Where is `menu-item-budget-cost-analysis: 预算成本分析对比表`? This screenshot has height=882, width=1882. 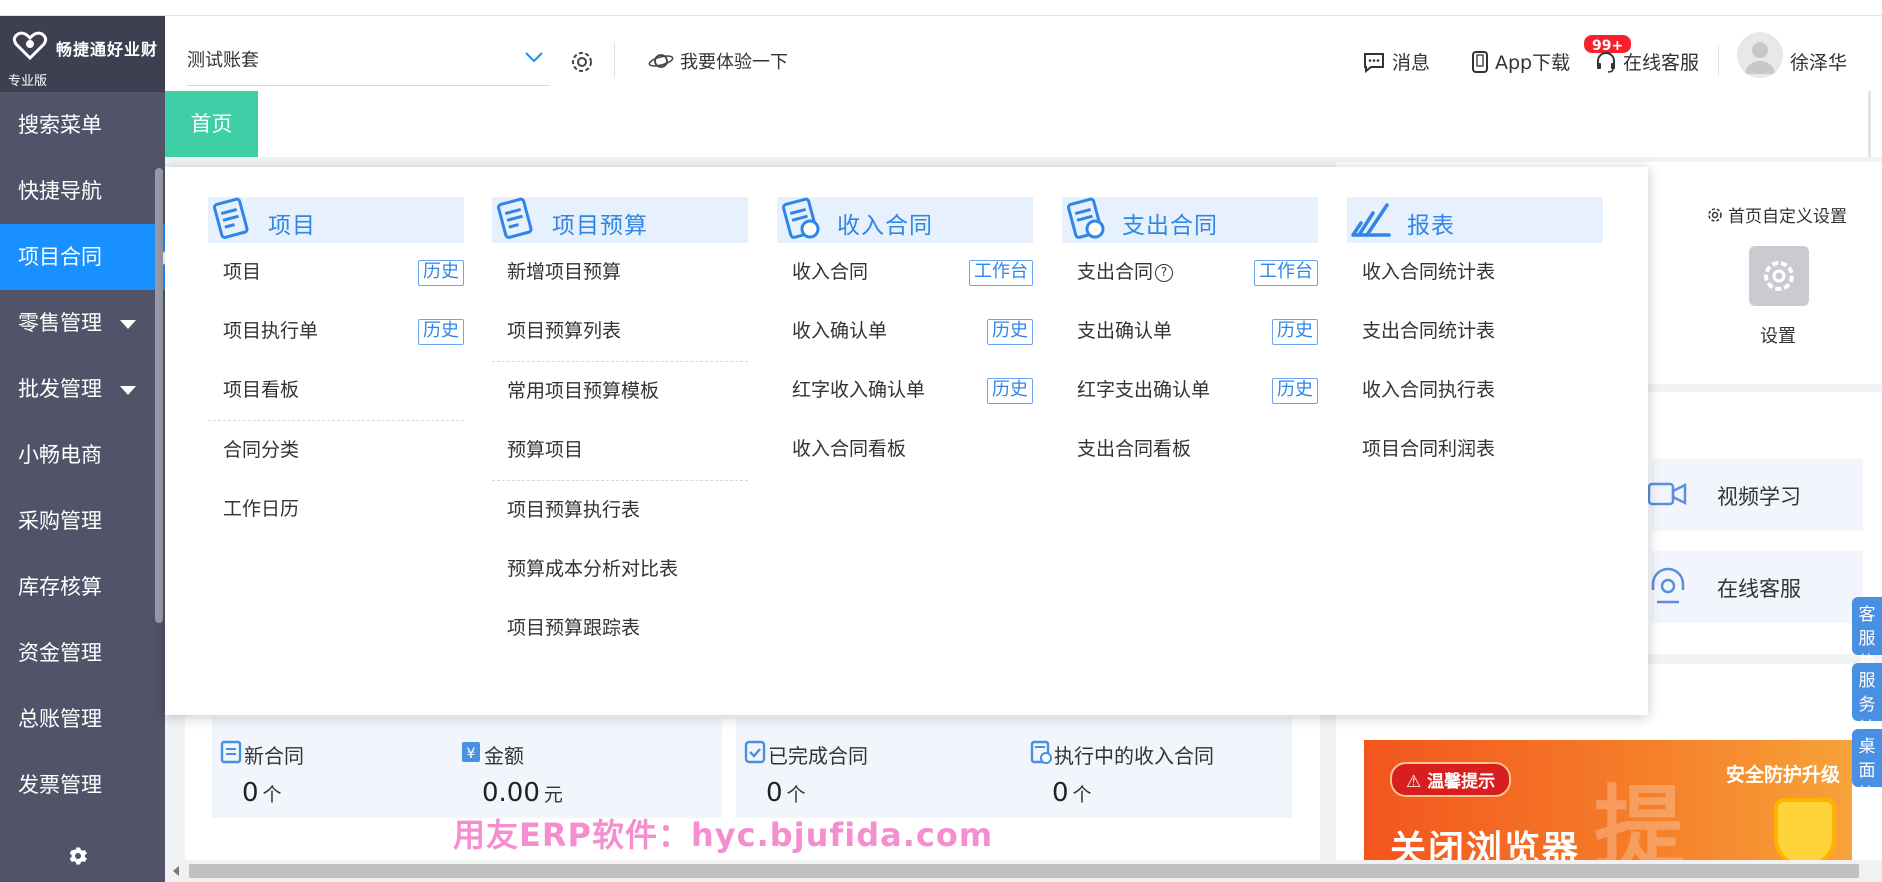 menu-item-budget-cost-analysis: 预算成本分析对比表 is located at coordinates (620, 569).